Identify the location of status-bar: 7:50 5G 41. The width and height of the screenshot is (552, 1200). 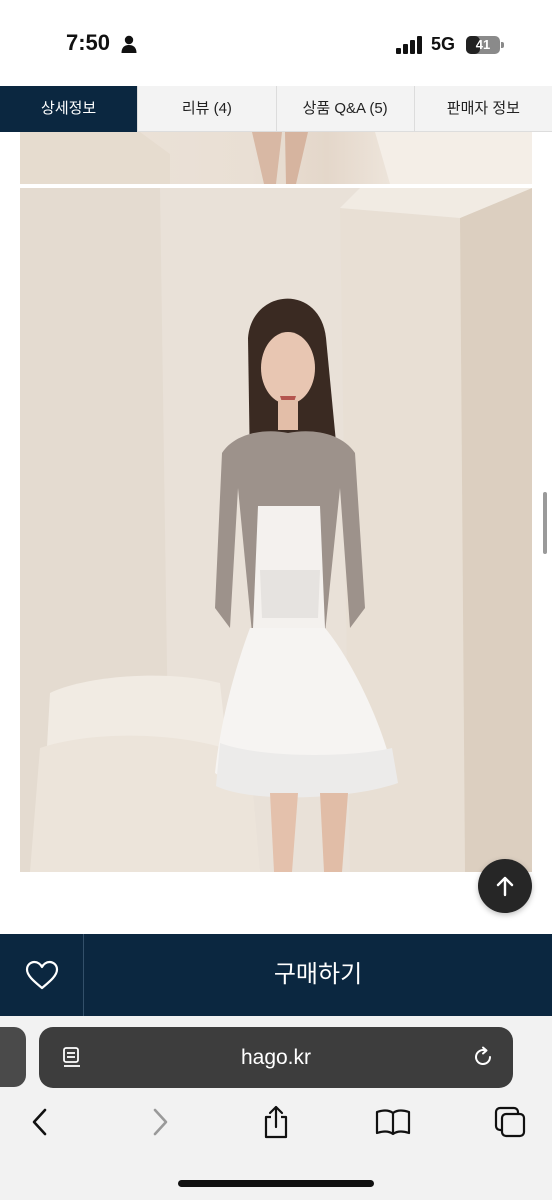
(276, 43).